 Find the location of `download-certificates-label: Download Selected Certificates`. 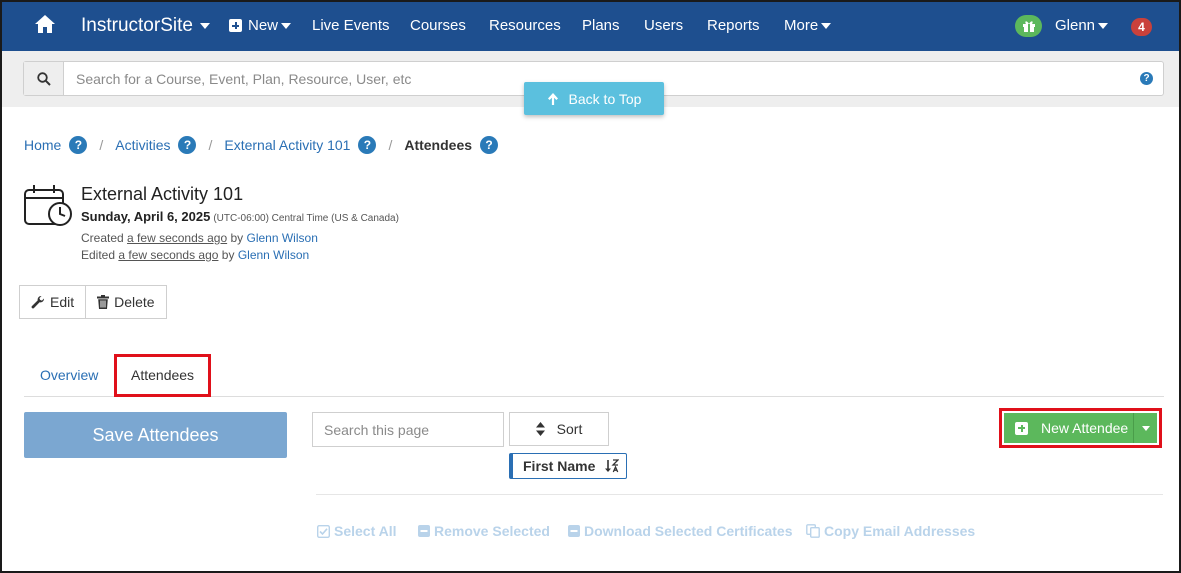

download-certificates-label: Download Selected Certificates is located at coordinates (688, 531).